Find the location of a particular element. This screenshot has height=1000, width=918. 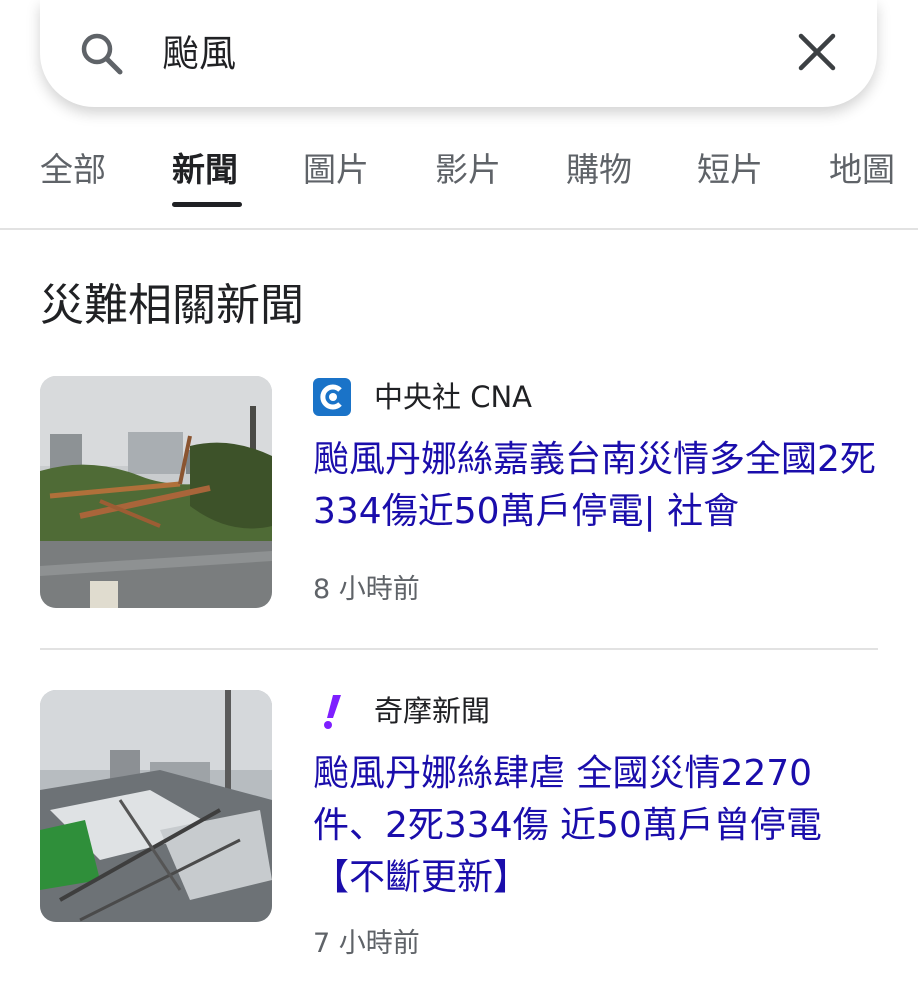

tab-videos: 影片 is located at coordinates (468, 170).